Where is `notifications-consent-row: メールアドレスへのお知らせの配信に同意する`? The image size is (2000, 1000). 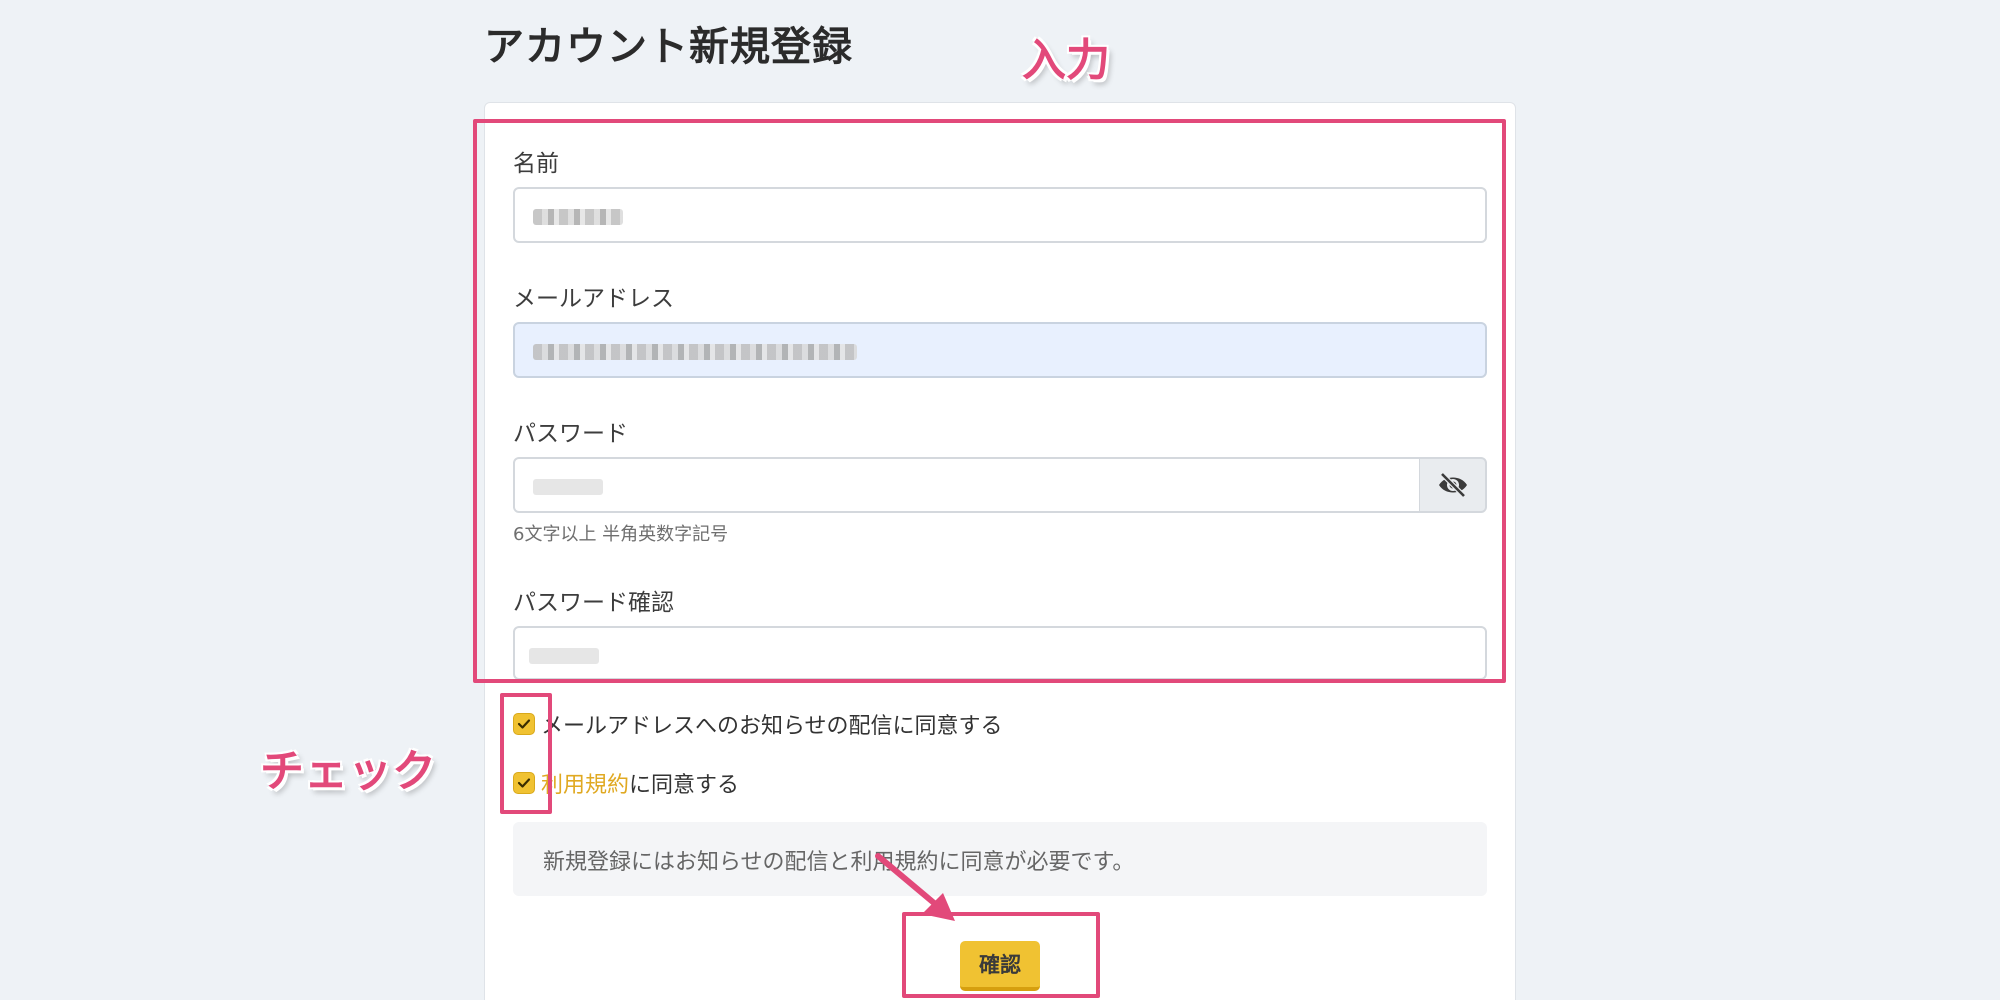
notifications-consent-row: メールアドレスへのお知らせの配信に同意する is located at coordinates (758, 724).